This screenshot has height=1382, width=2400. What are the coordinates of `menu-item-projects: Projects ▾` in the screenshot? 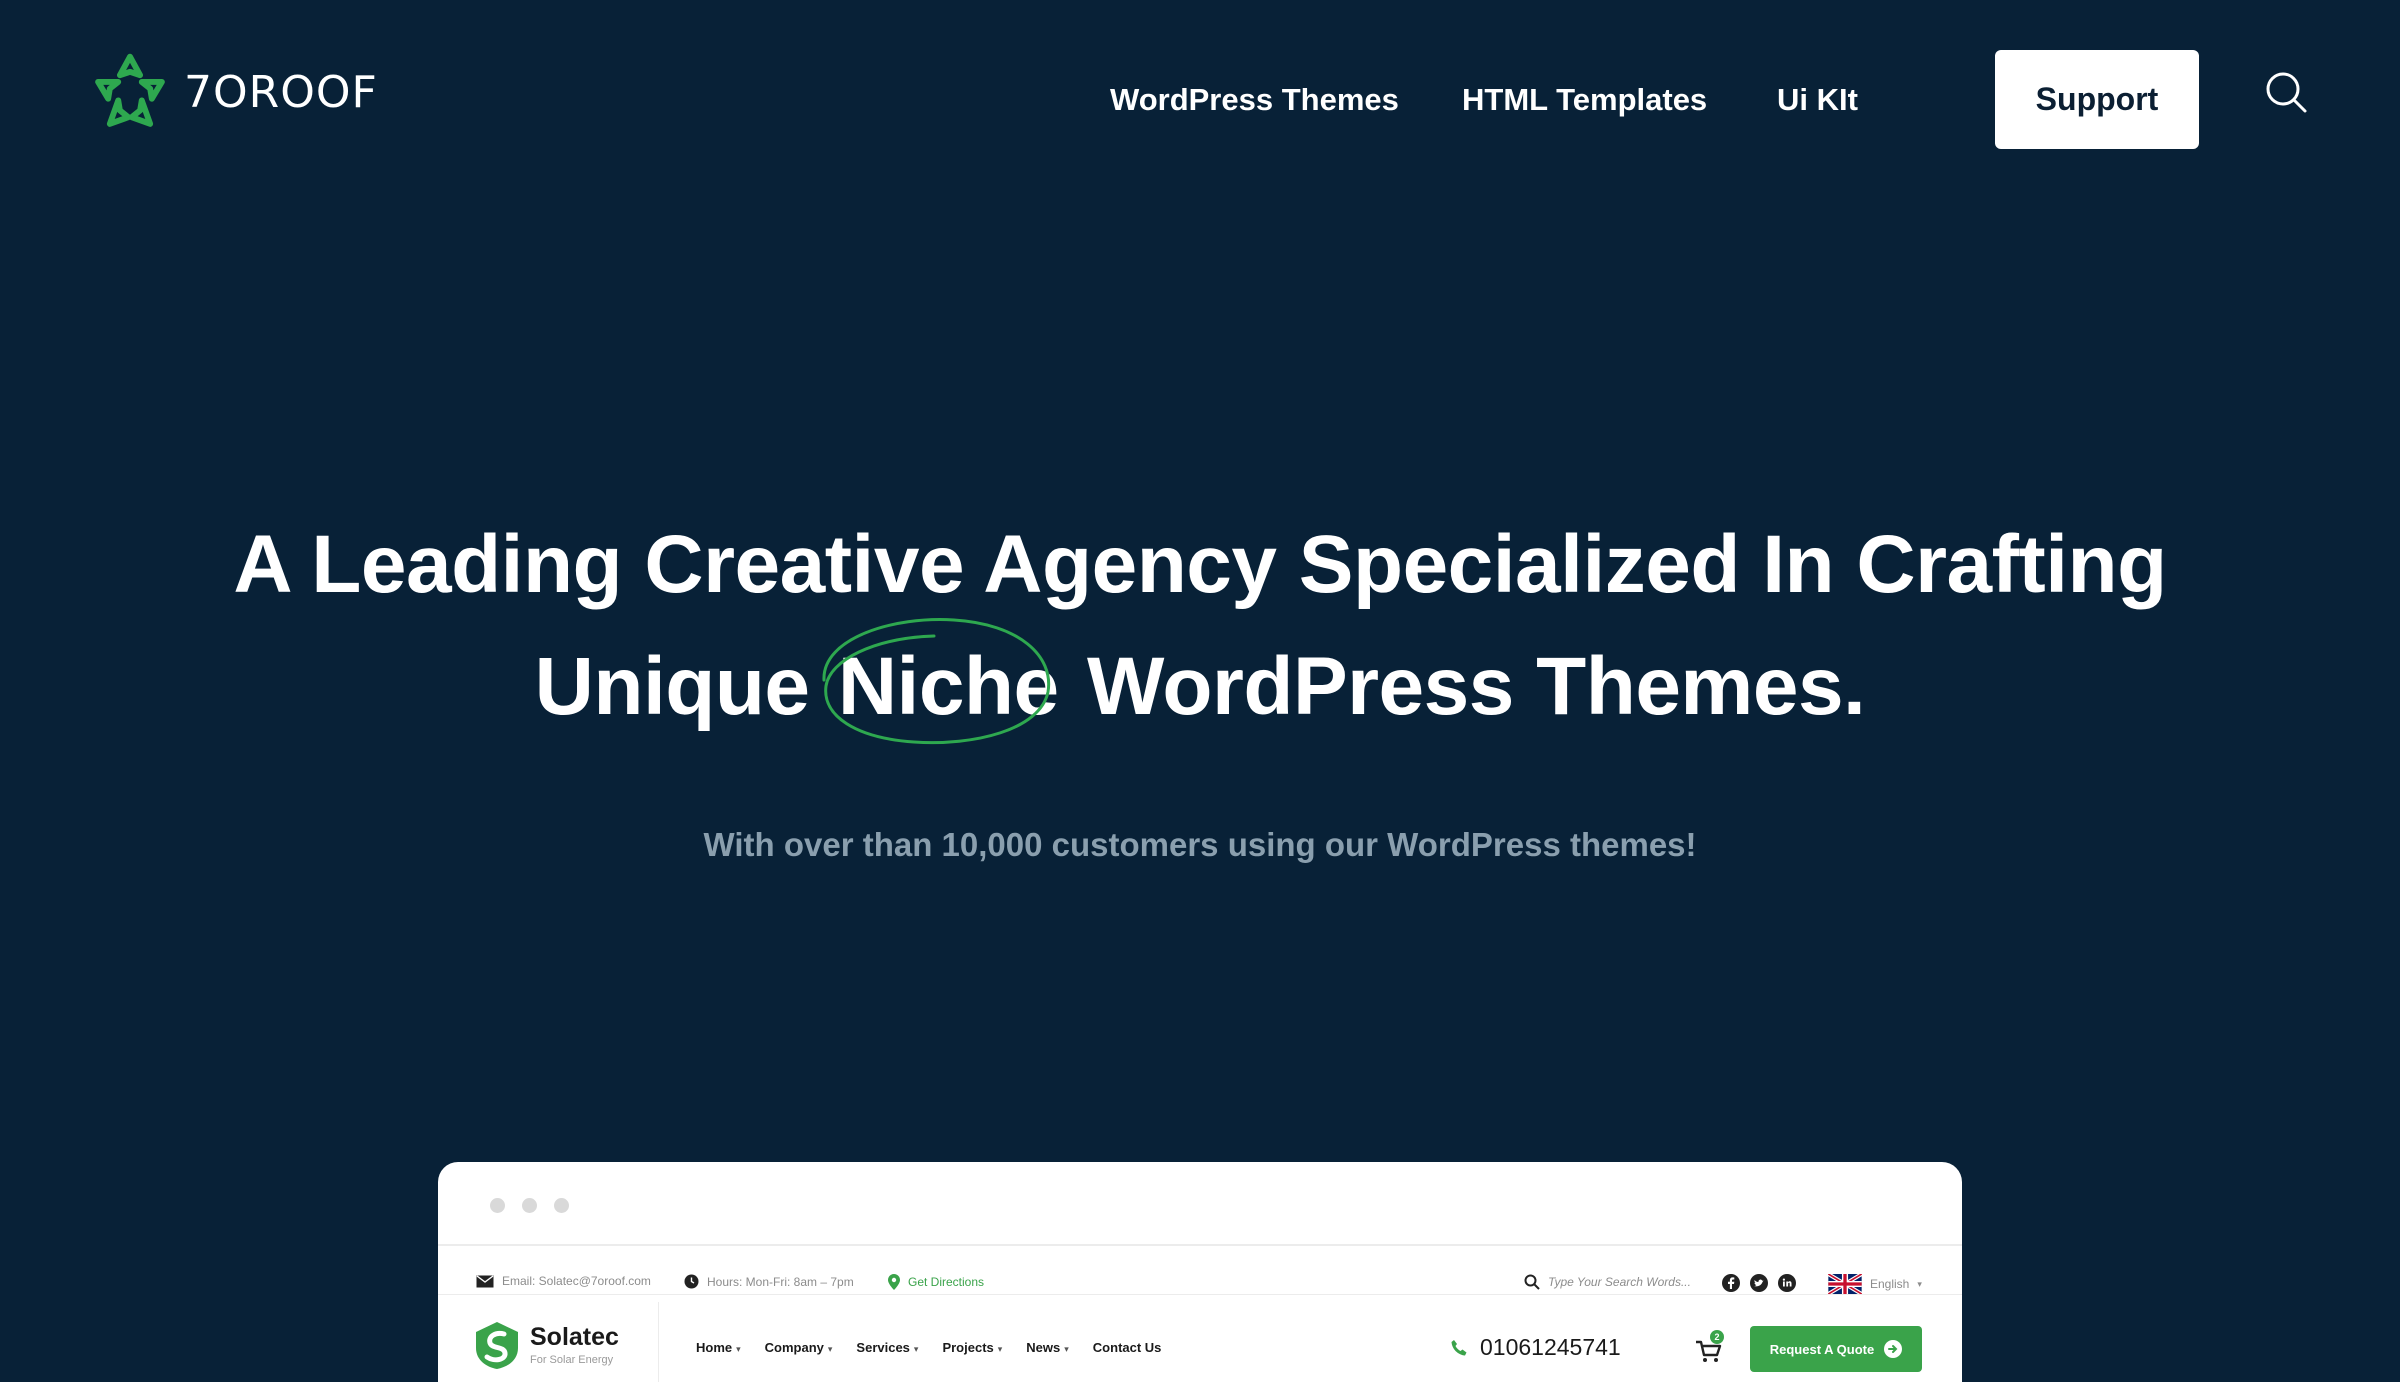 It's located at (972, 1347).